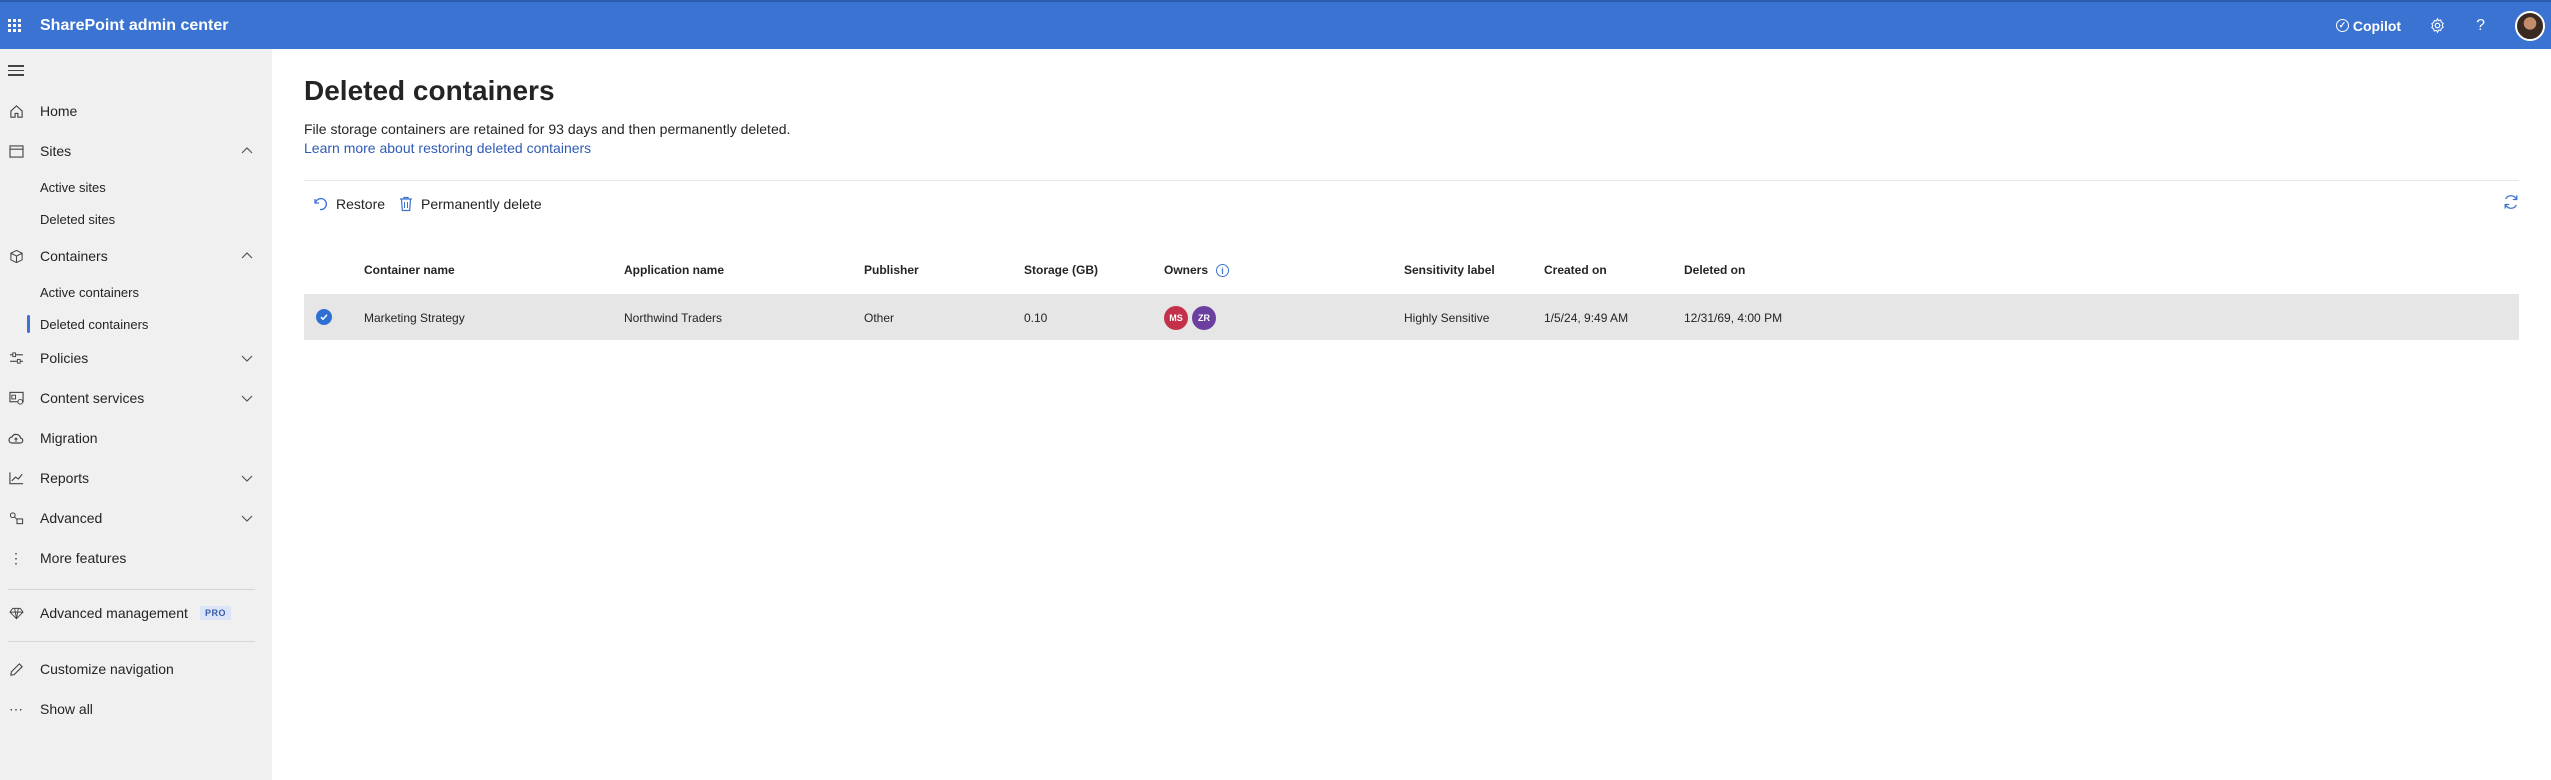 This screenshot has height=780, width=2551. I want to click on top-bar: SharePoint admin center ✓ Copilot ?, so click(1275, 24).